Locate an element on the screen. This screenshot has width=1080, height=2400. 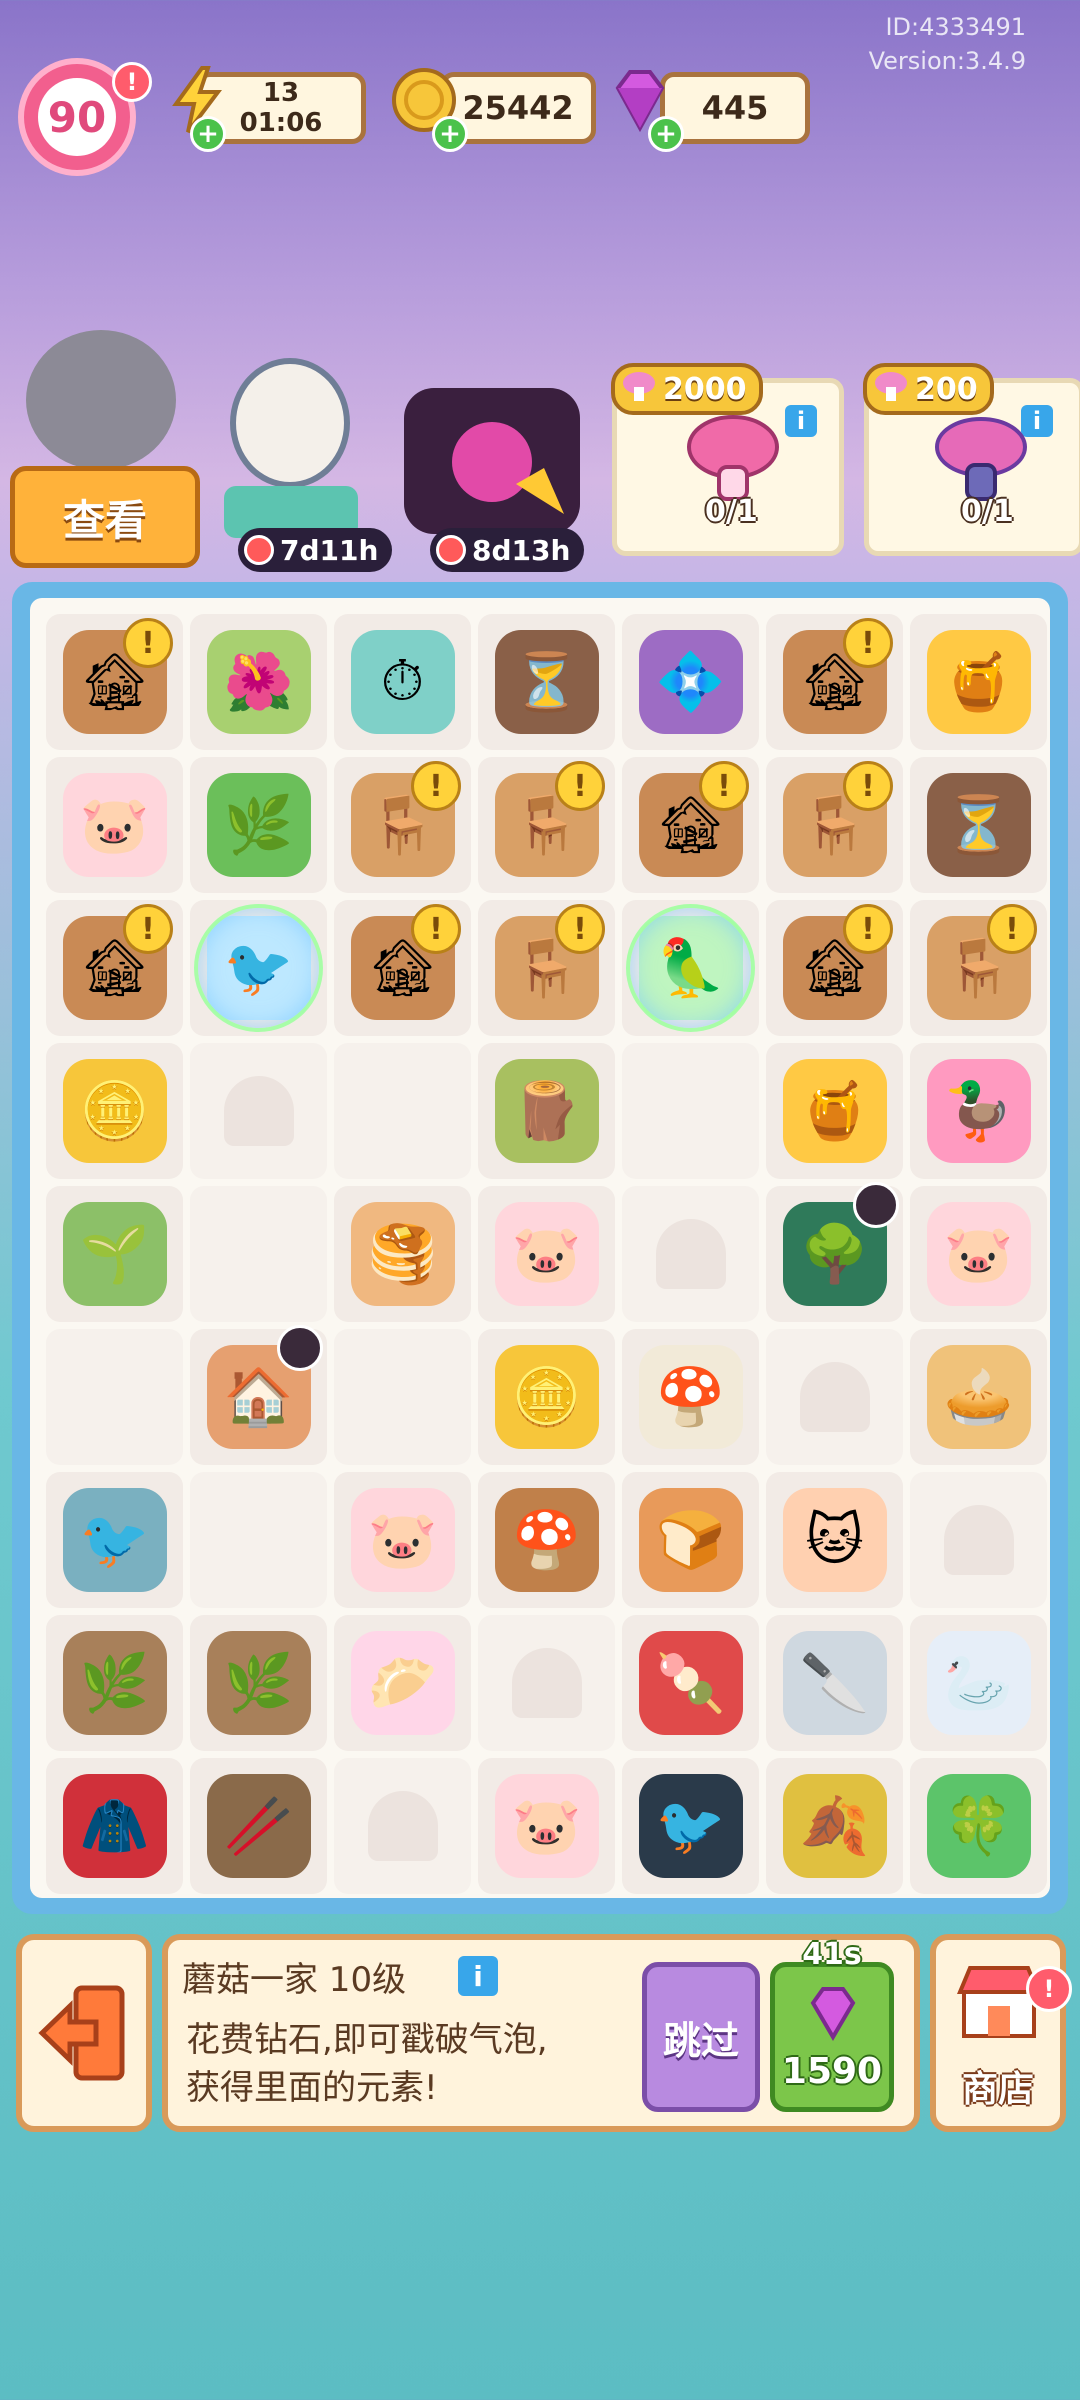
gems-add-icon: + is located at coordinates (666, 134).